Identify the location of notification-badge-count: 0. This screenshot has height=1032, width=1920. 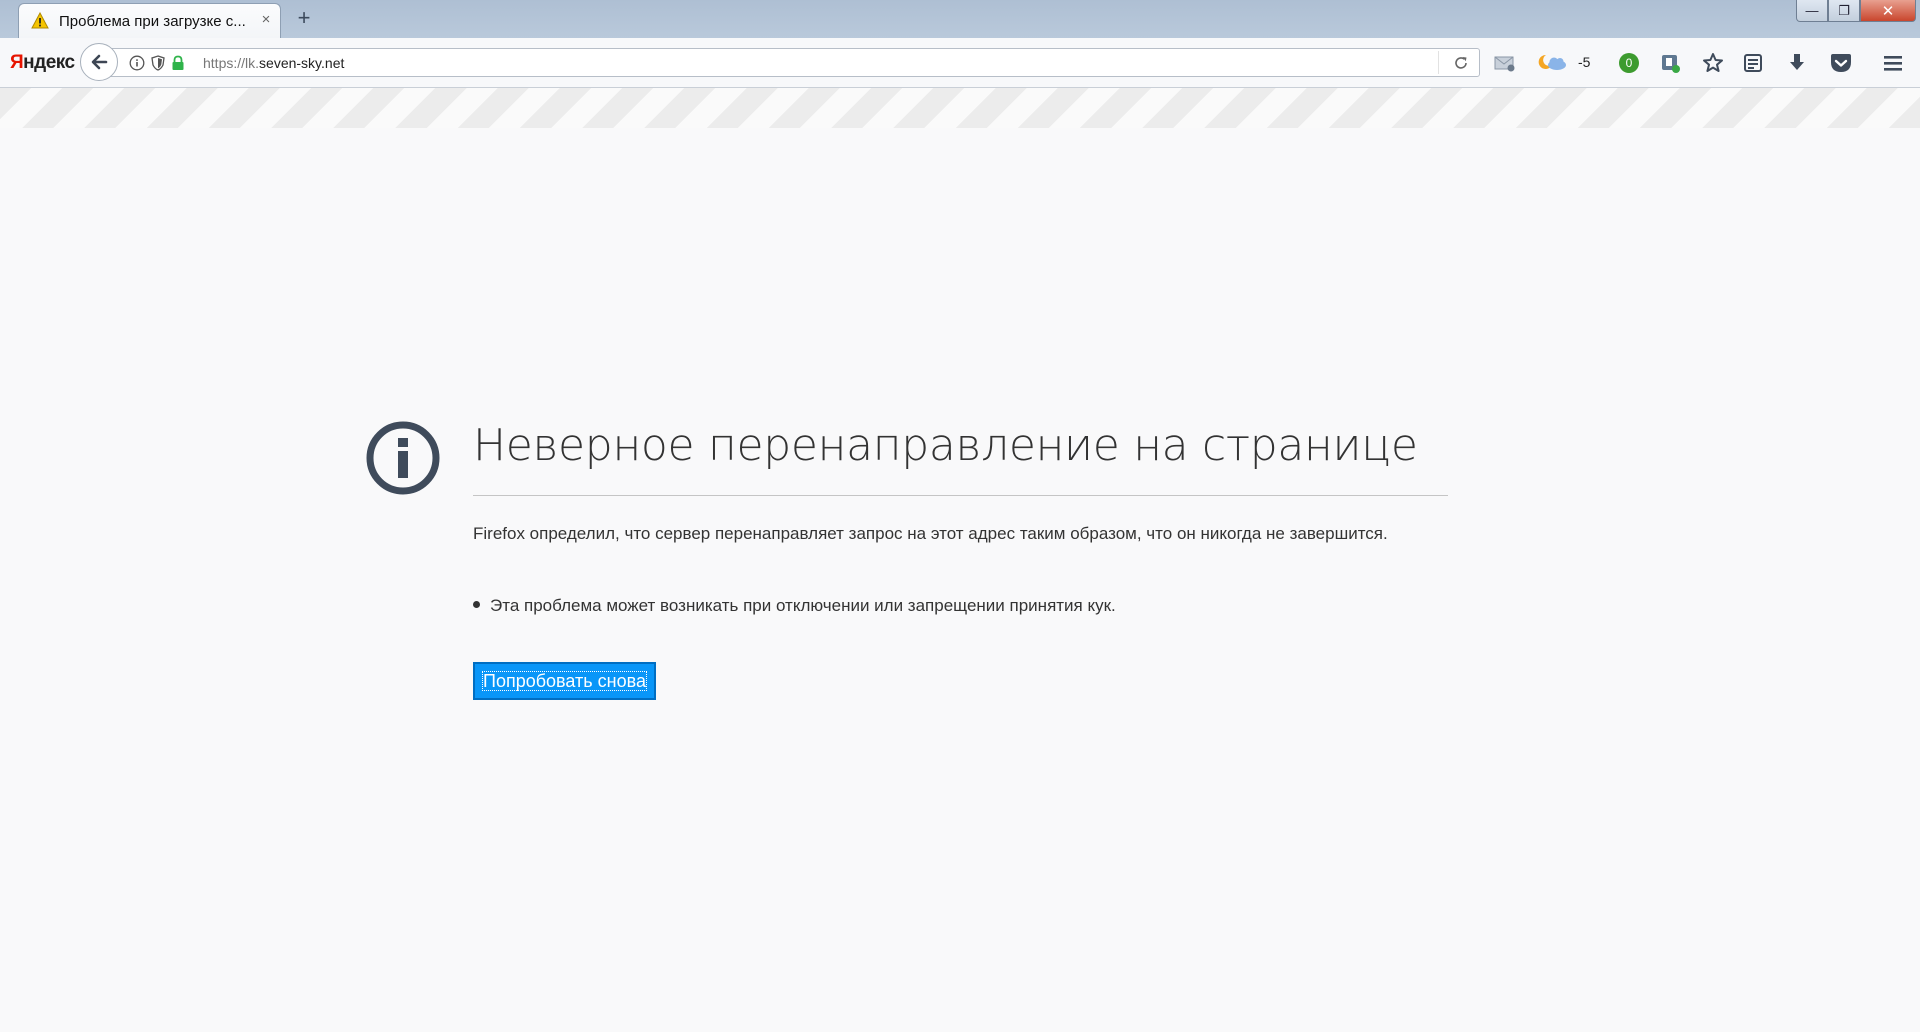
(1629, 63).